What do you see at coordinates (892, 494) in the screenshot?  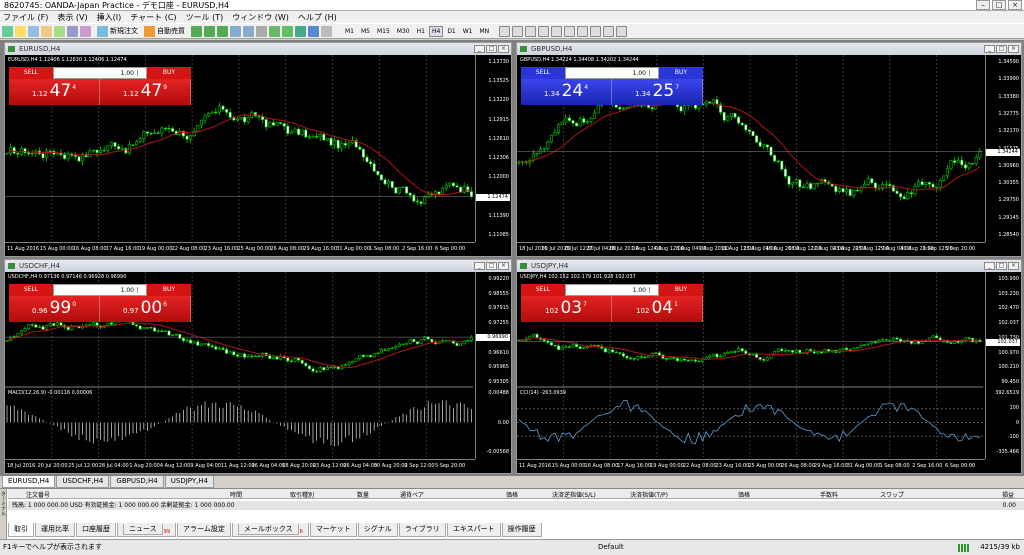 I see `col-swap: スワップ` at bounding box center [892, 494].